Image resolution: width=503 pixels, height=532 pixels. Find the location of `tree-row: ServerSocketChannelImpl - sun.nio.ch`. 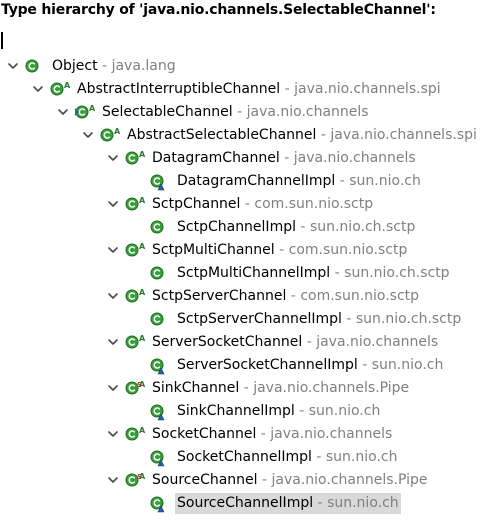

tree-row: ServerSocketChannelImpl - sun.nio.ch is located at coordinates (251, 365).